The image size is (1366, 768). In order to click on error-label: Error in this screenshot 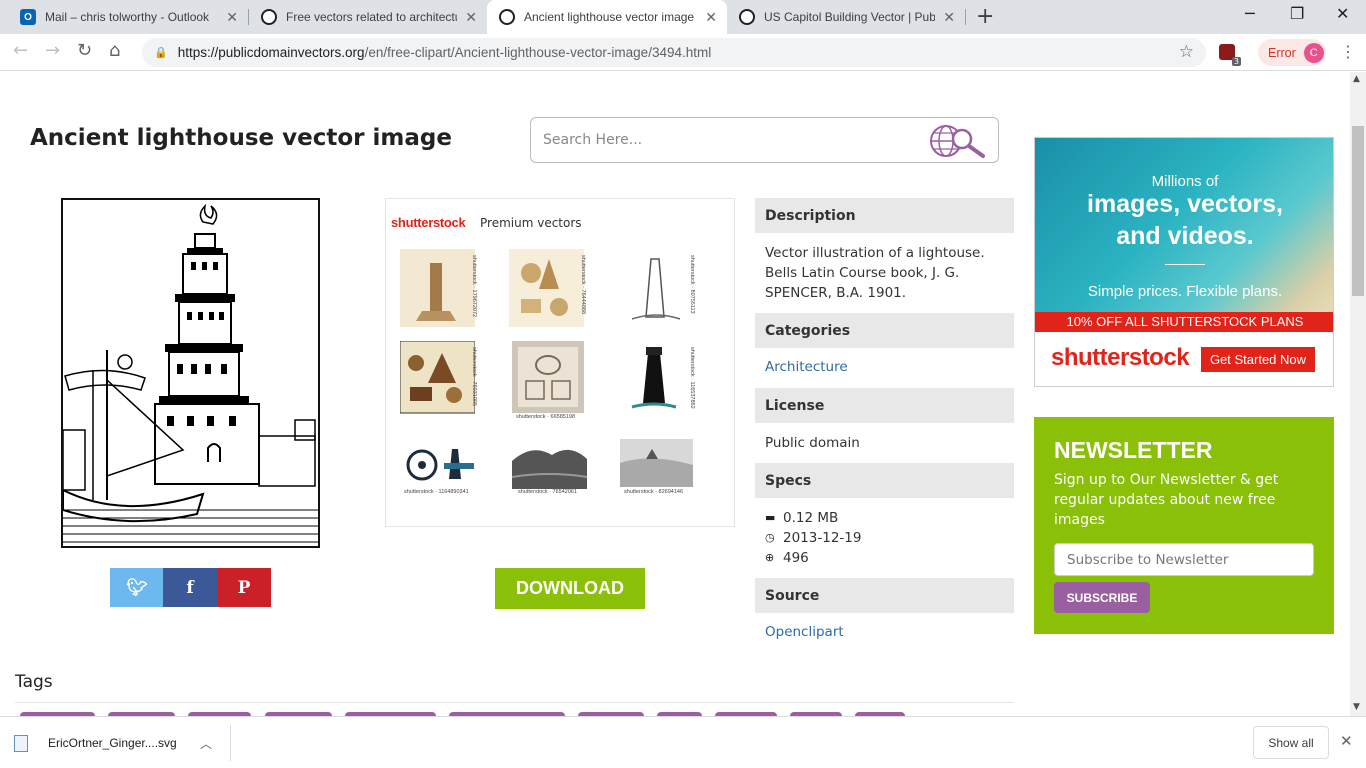, I will do `click(1282, 52)`.